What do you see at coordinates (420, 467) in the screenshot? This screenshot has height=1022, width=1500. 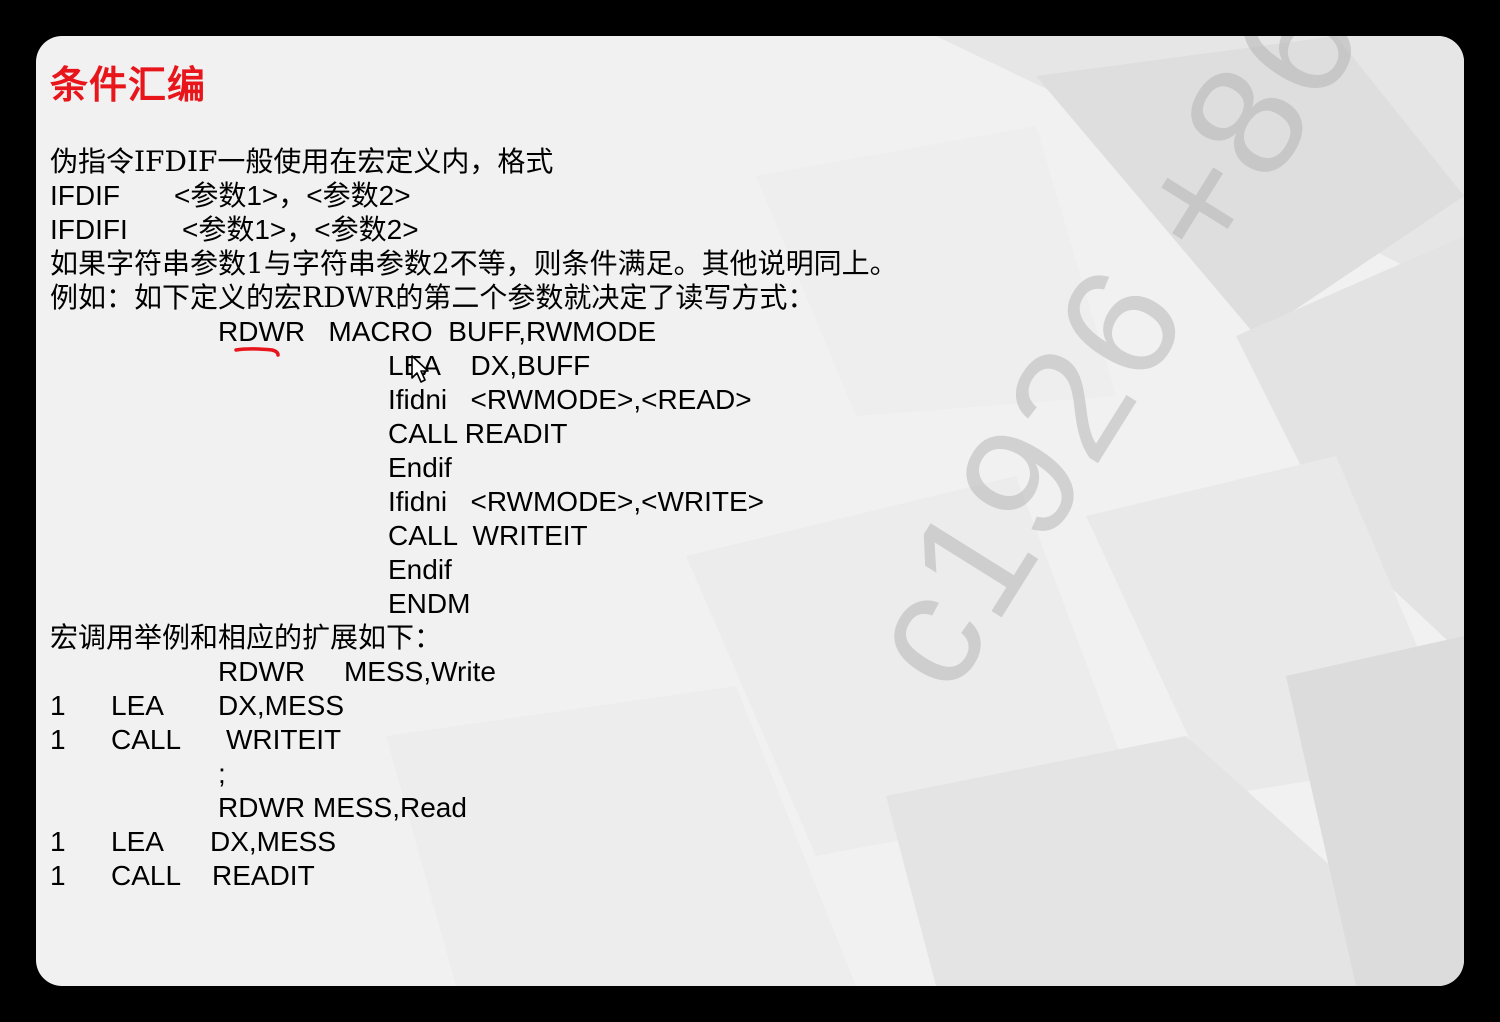 I see `macro-line-5: Endif` at bounding box center [420, 467].